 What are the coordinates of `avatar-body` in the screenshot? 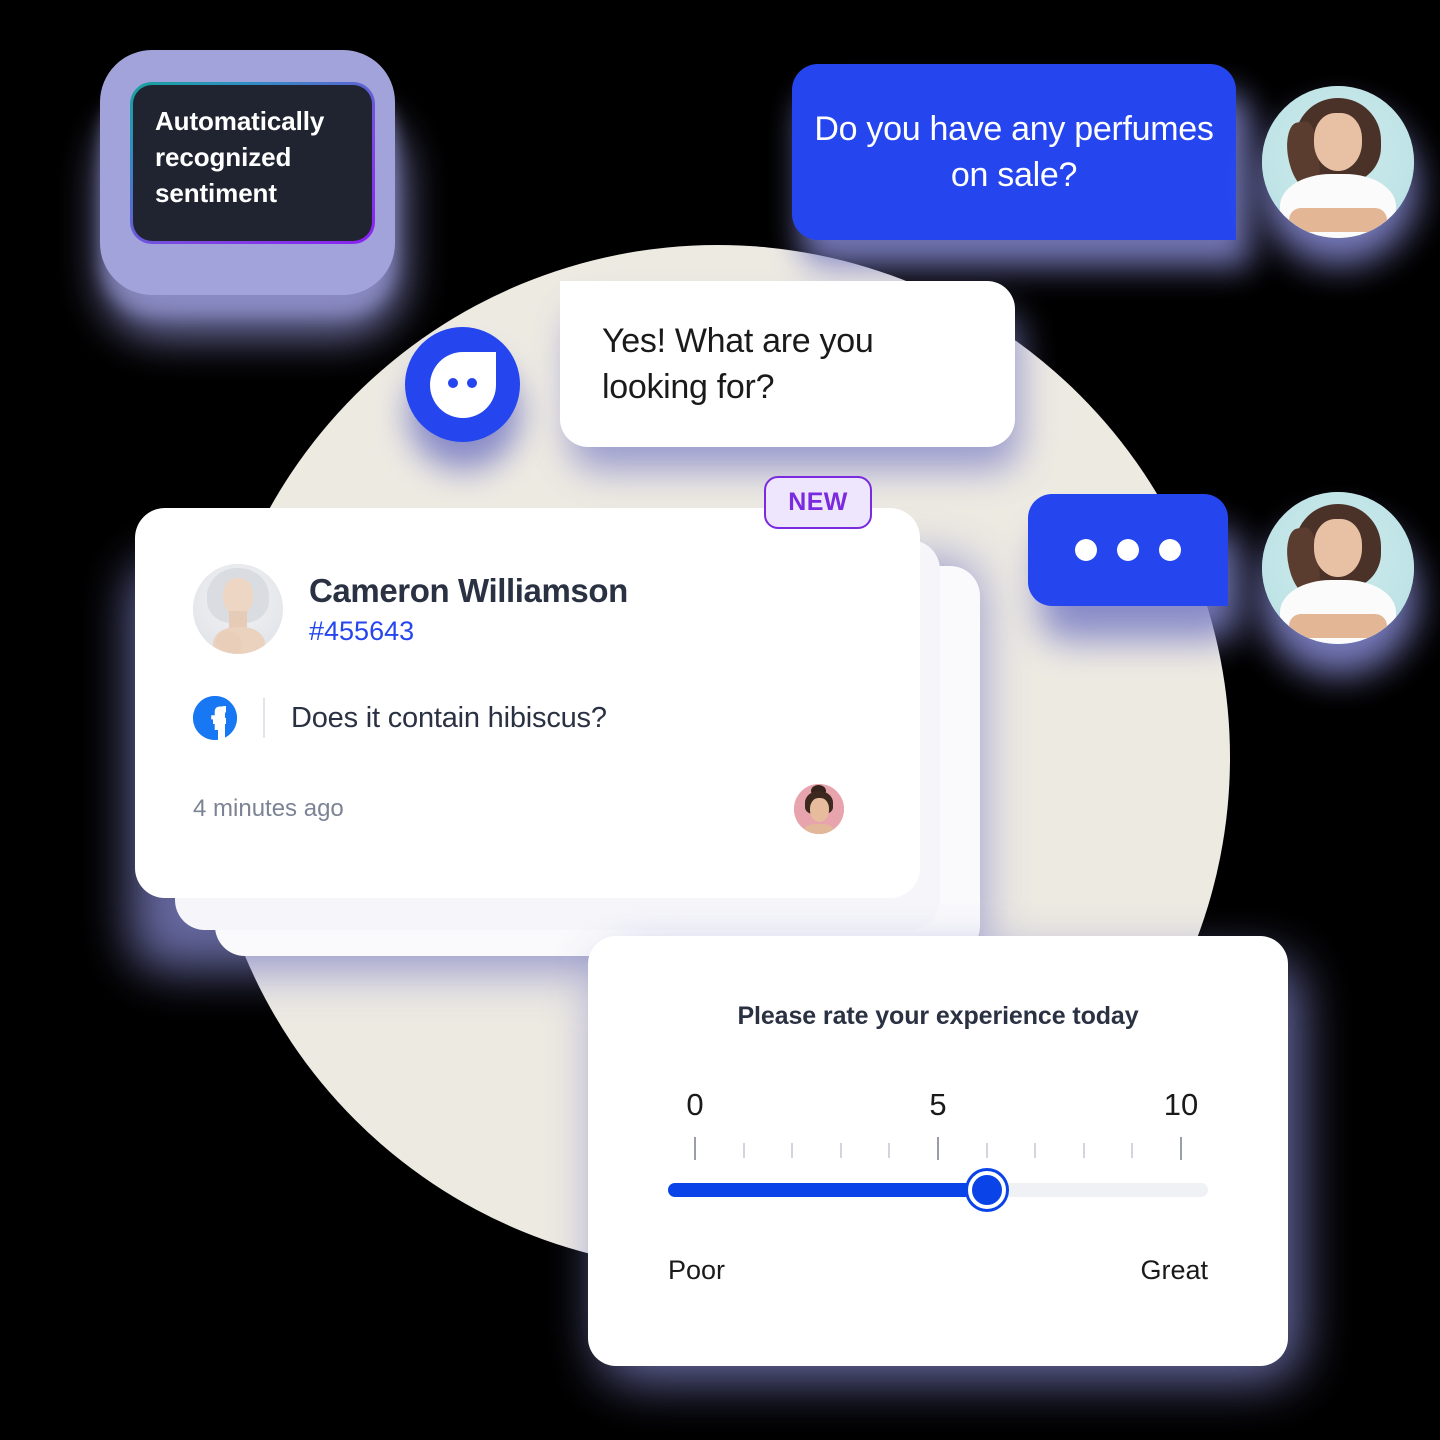 It's located at (819, 829).